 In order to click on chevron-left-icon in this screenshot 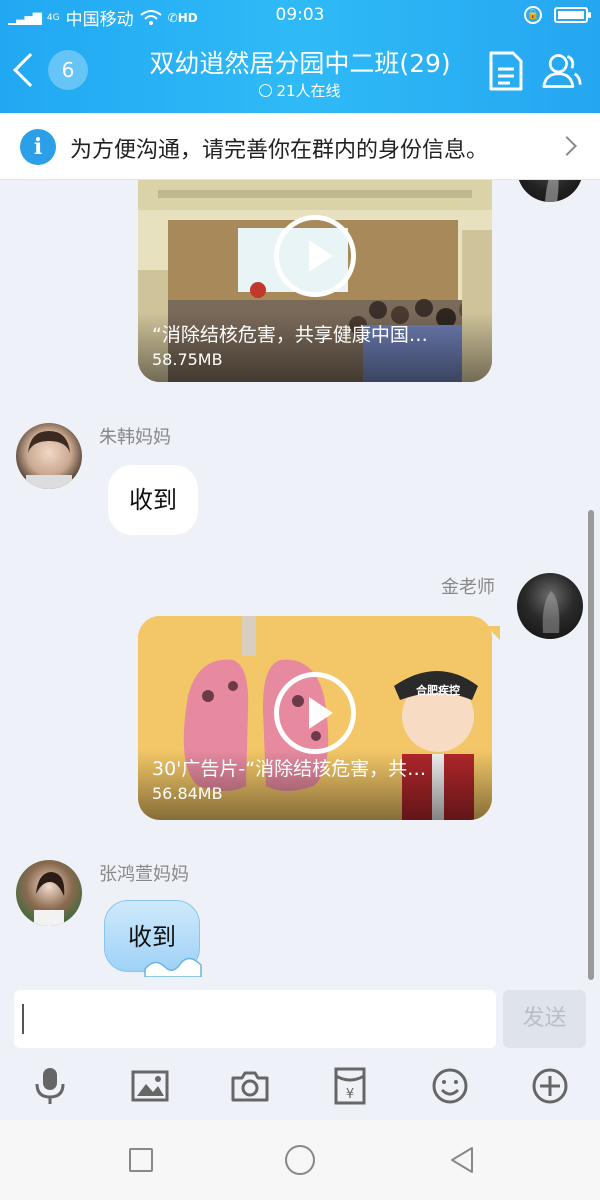, I will do `click(30, 70)`.